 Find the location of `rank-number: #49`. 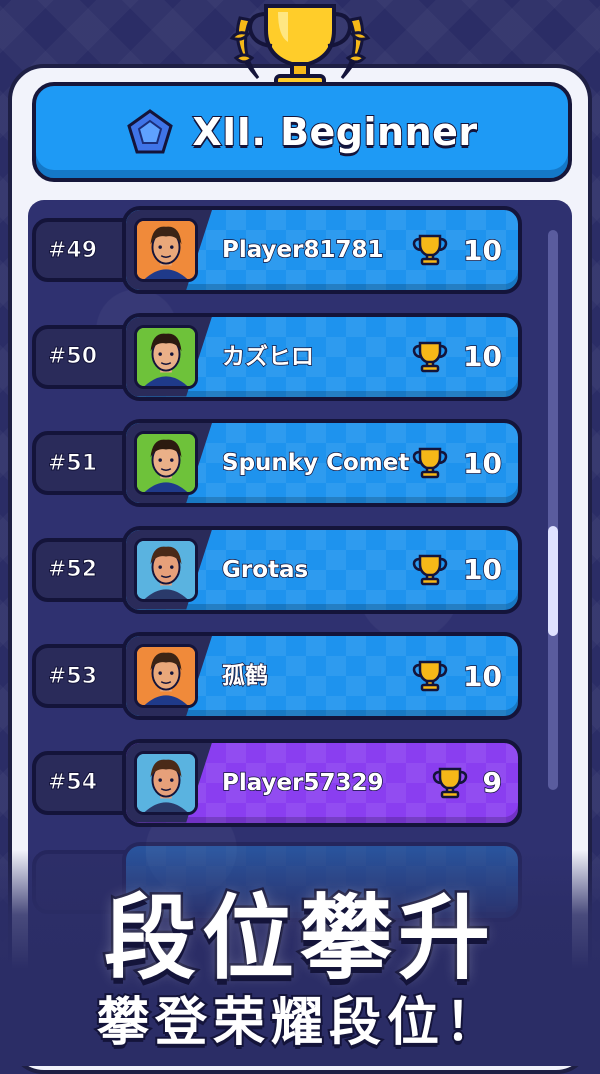

rank-number: #49 is located at coordinates (72, 250).